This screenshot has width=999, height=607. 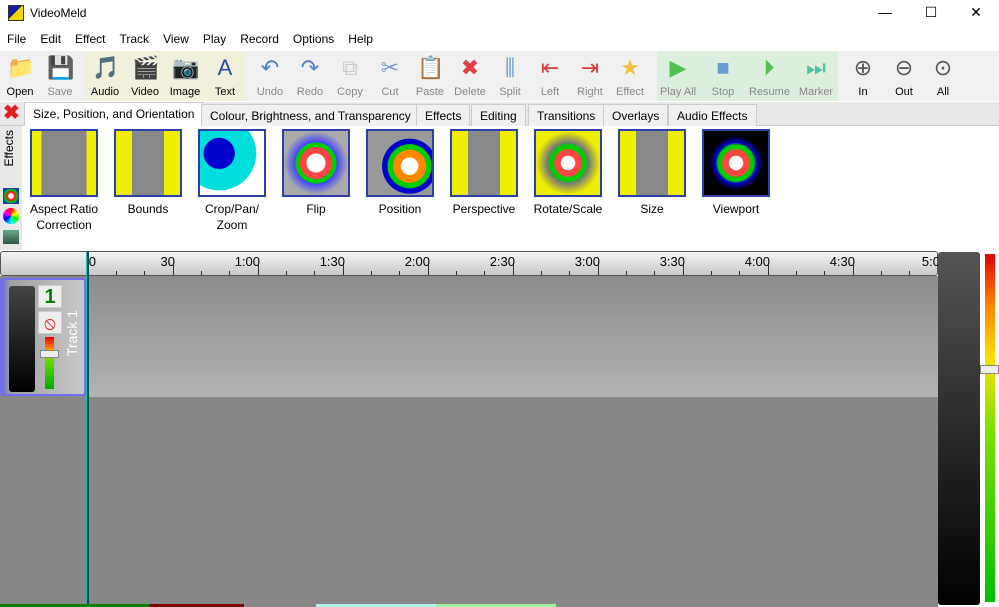 What do you see at coordinates (636, 115) in the screenshot?
I see `tab-5: Overlays` at bounding box center [636, 115].